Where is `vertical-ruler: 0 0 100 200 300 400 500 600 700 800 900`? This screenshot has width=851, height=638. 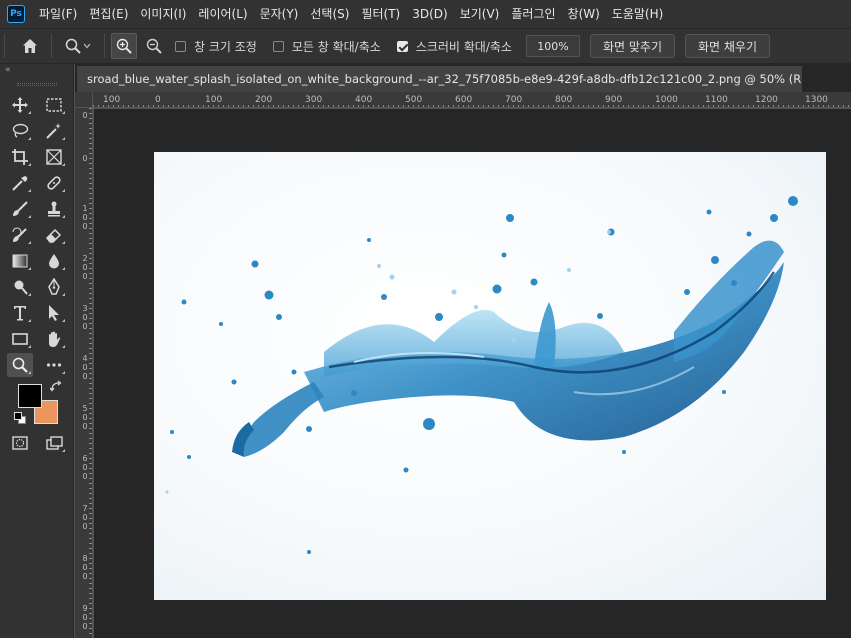 vertical-ruler: 0 0 100 200 300 400 500 600 700 800 900 is located at coordinates (84, 373).